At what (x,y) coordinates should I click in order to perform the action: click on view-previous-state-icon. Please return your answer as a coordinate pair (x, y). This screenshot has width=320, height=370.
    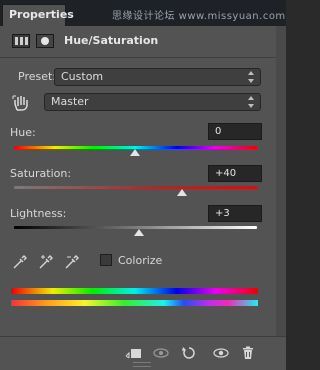
    Looking at the image, I should click on (161, 353).